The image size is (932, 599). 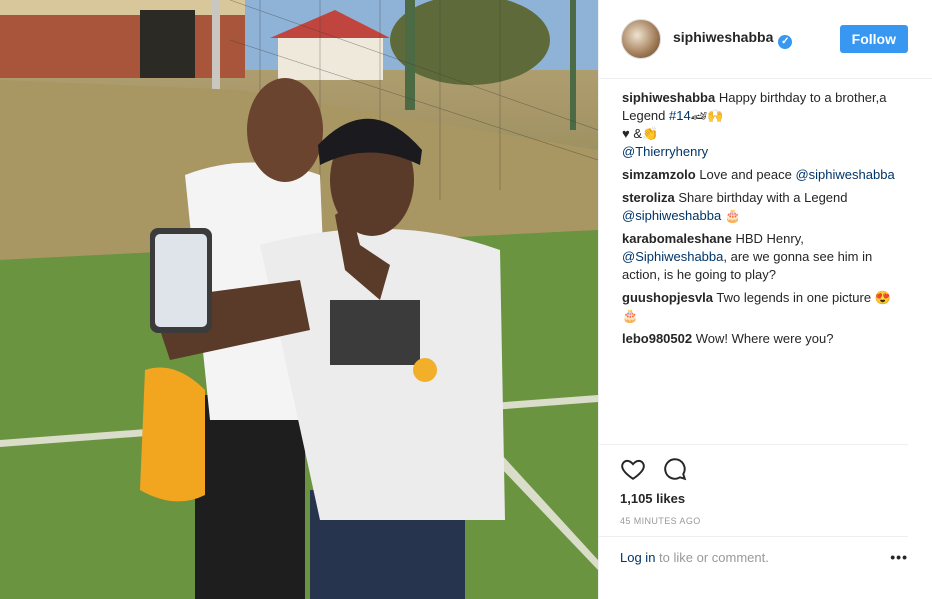 What do you see at coordinates (769, 238) in the screenshot?
I see `comment-text: HBD Henry,` at bounding box center [769, 238].